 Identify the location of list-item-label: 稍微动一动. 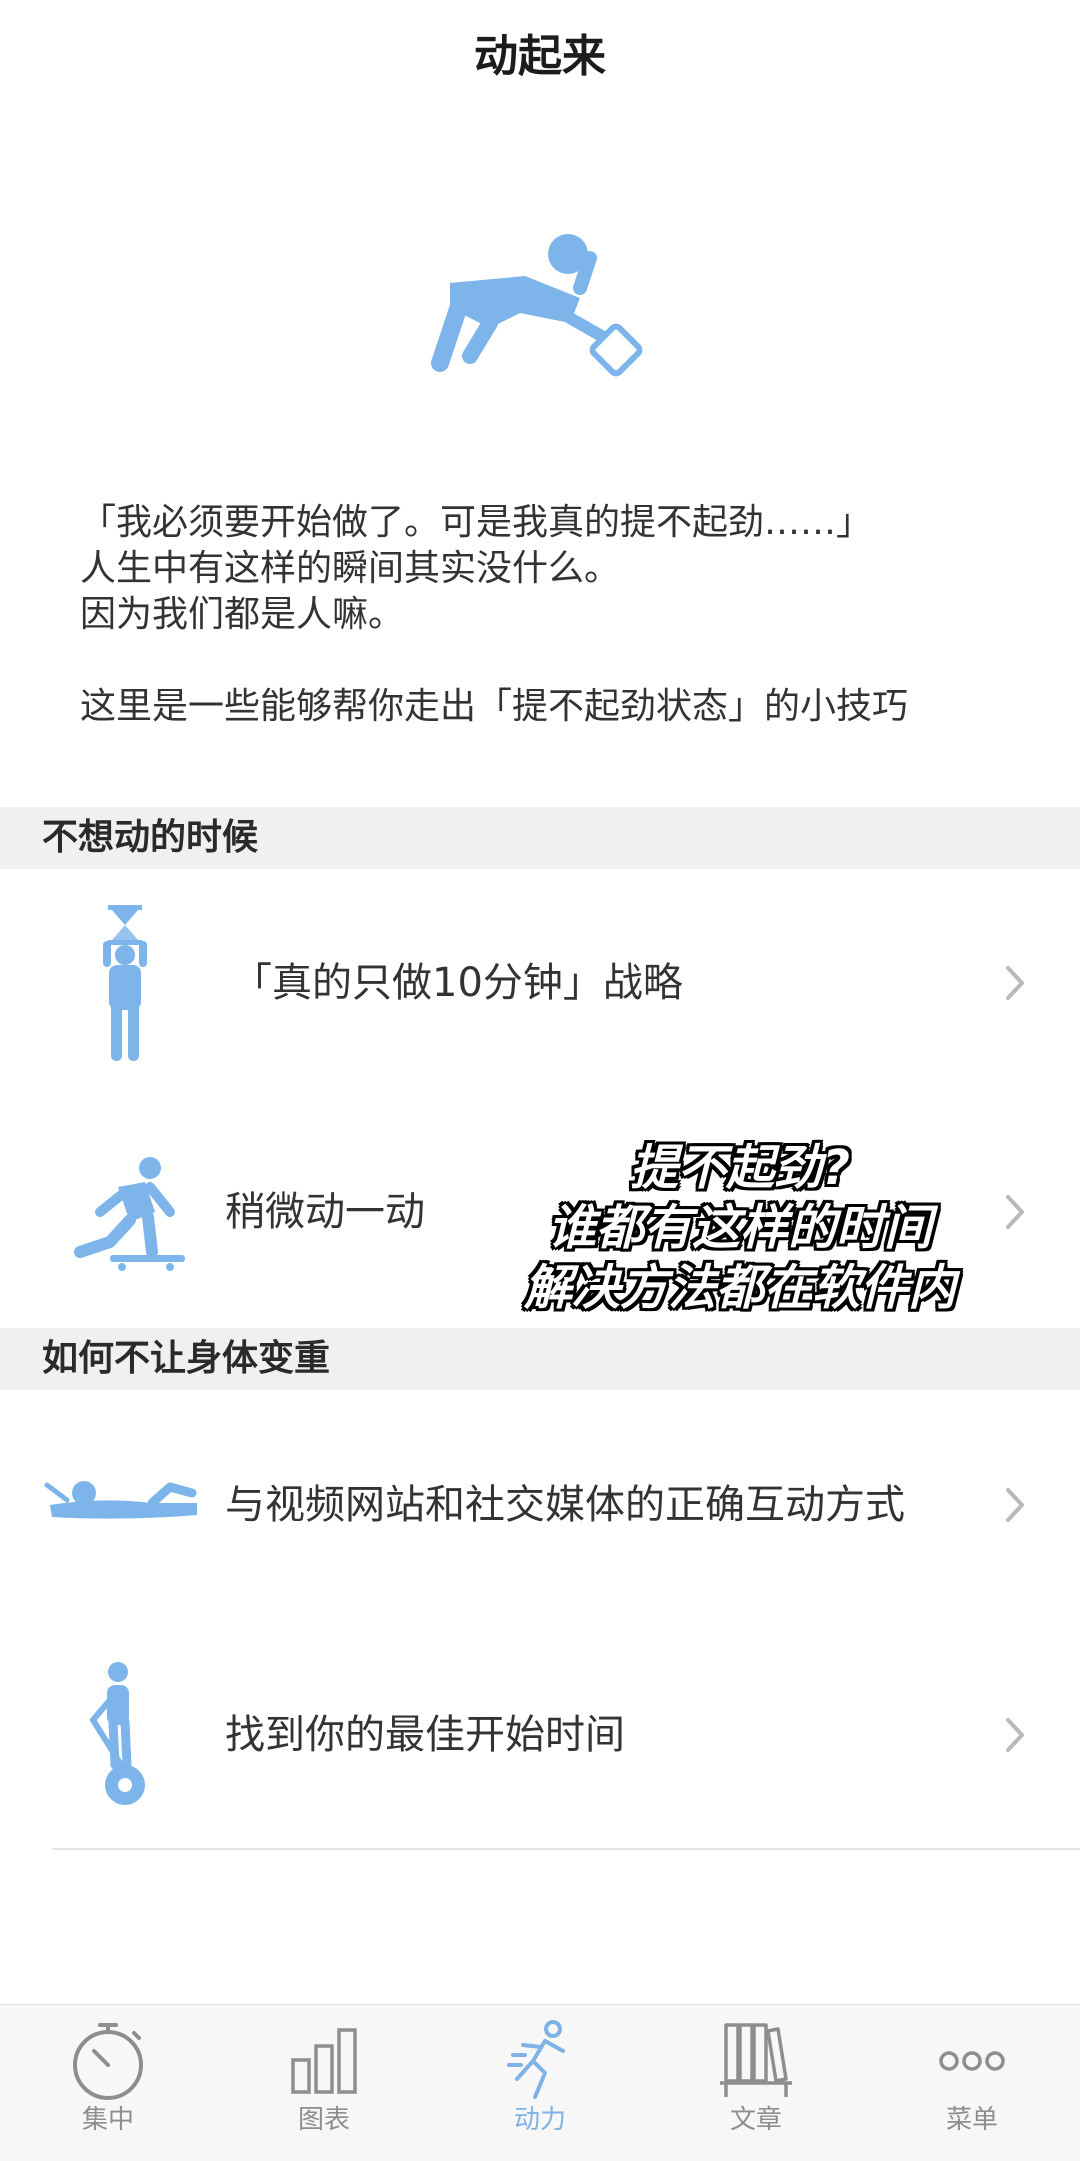
(325, 1212).